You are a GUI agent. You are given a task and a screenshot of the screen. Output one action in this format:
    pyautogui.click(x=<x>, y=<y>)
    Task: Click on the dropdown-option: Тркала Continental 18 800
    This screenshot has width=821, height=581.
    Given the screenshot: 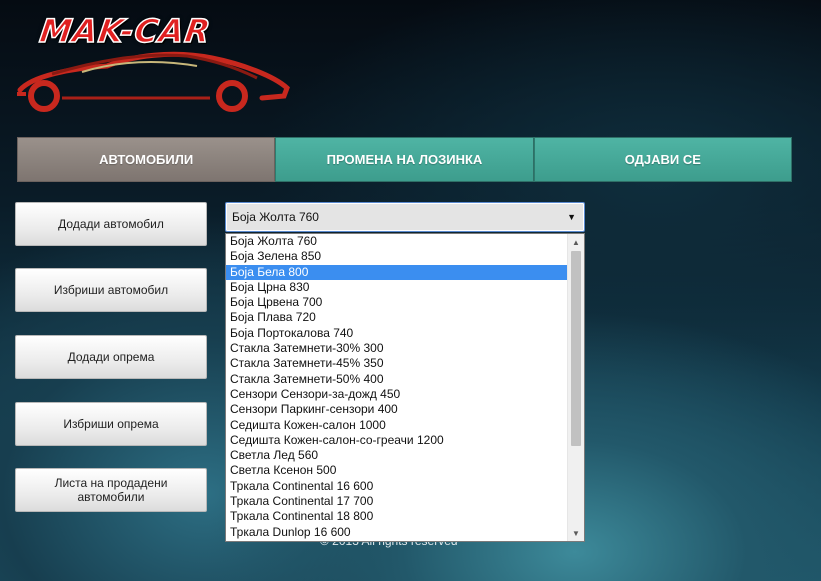 What is the action you would take?
    pyautogui.click(x=396, y=516)
    